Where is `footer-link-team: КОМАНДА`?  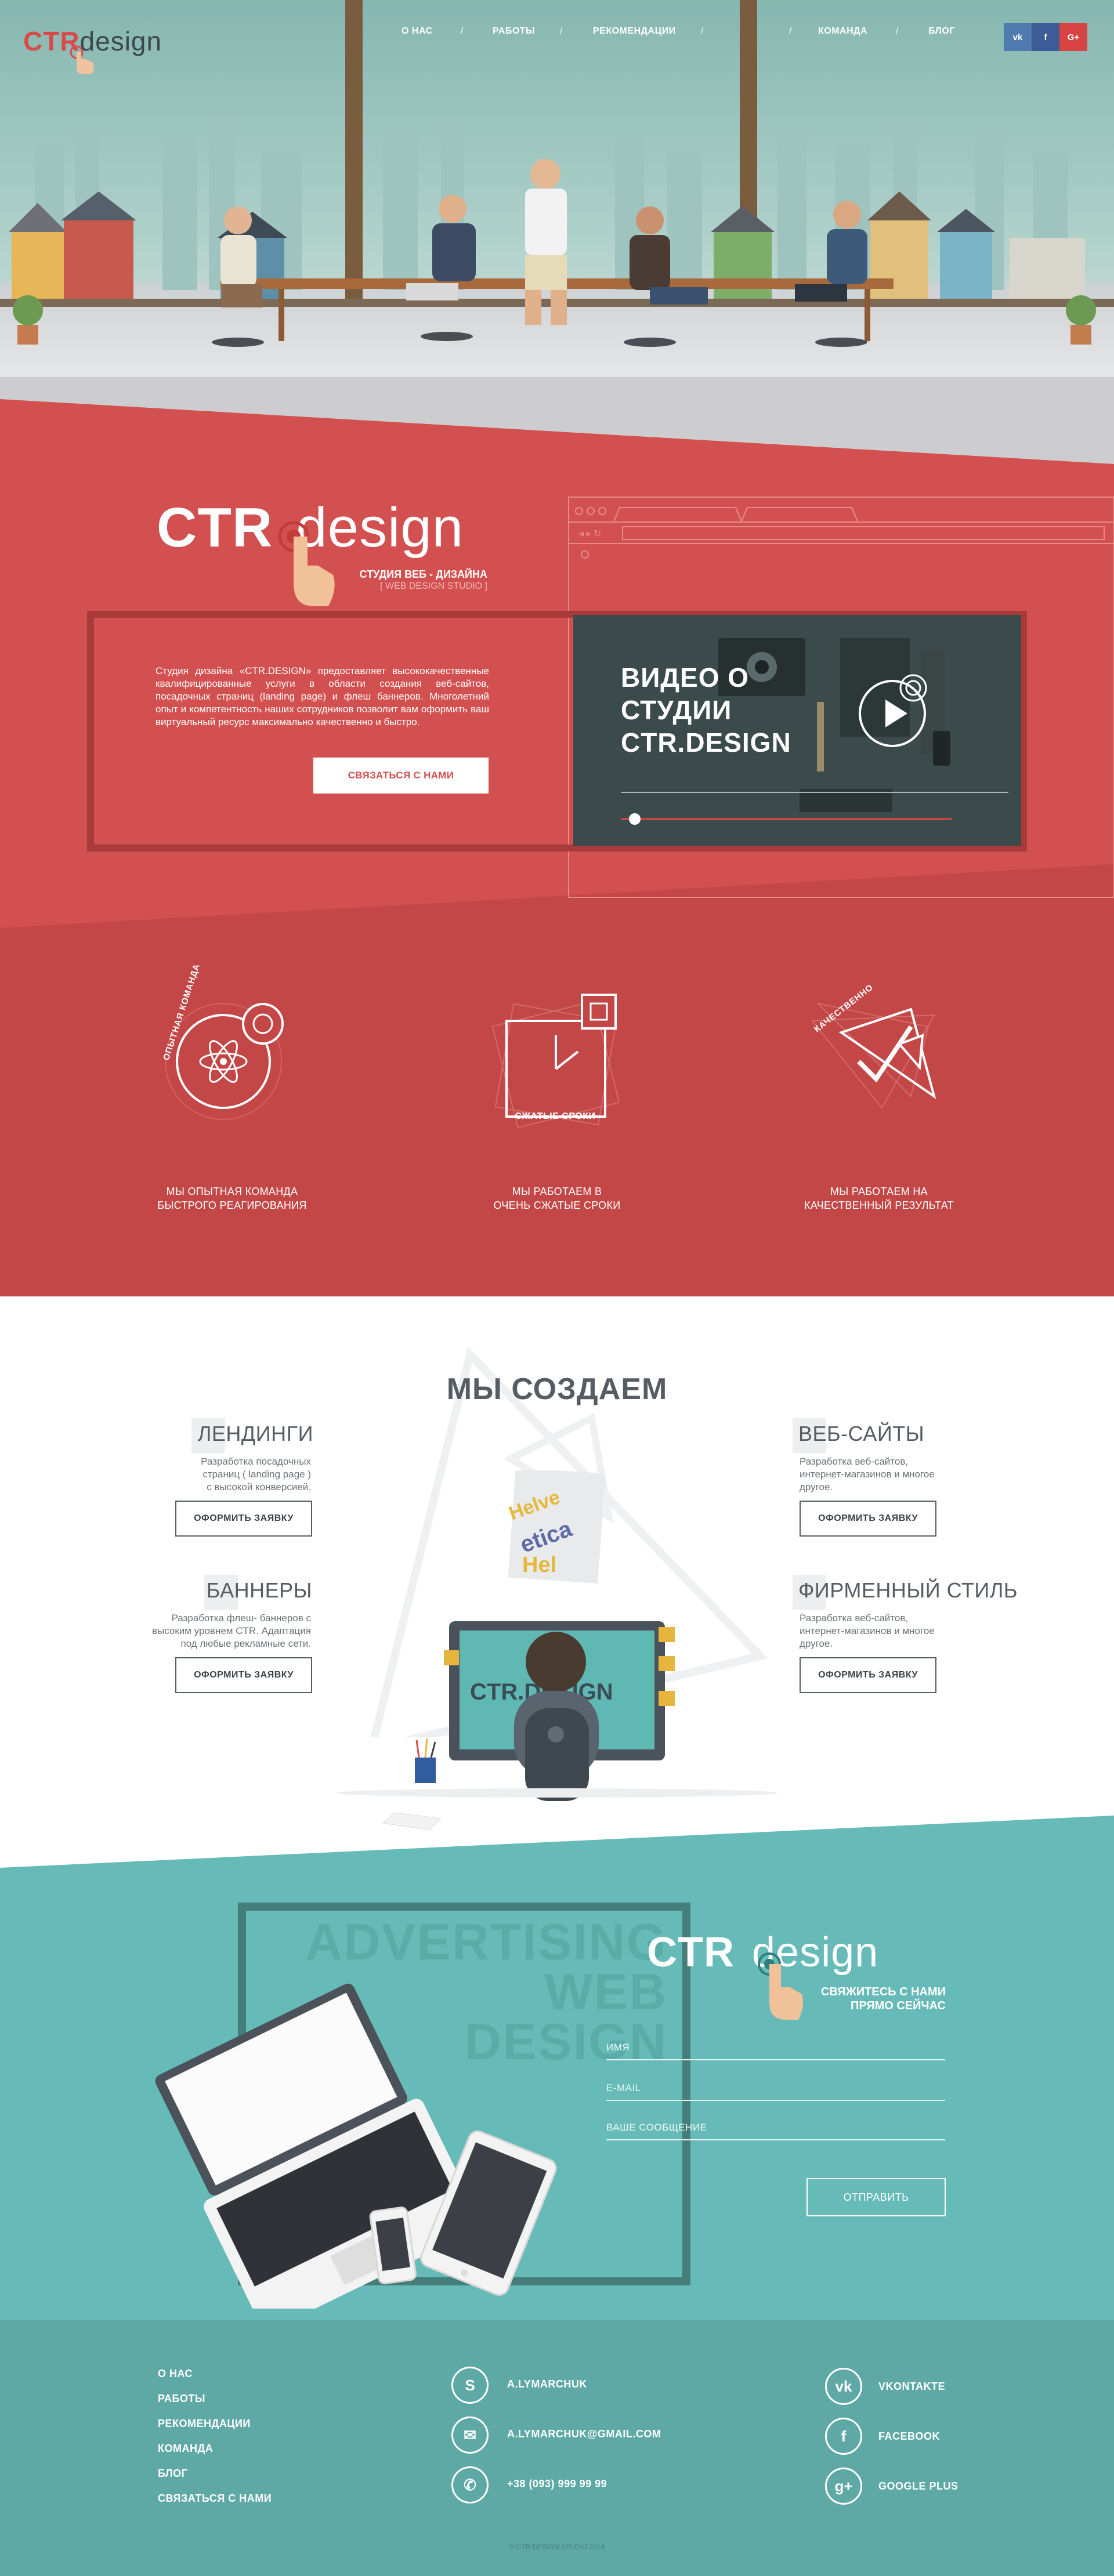 footer-link-team: КОМАНДА is located at coordinates (185, 2449).